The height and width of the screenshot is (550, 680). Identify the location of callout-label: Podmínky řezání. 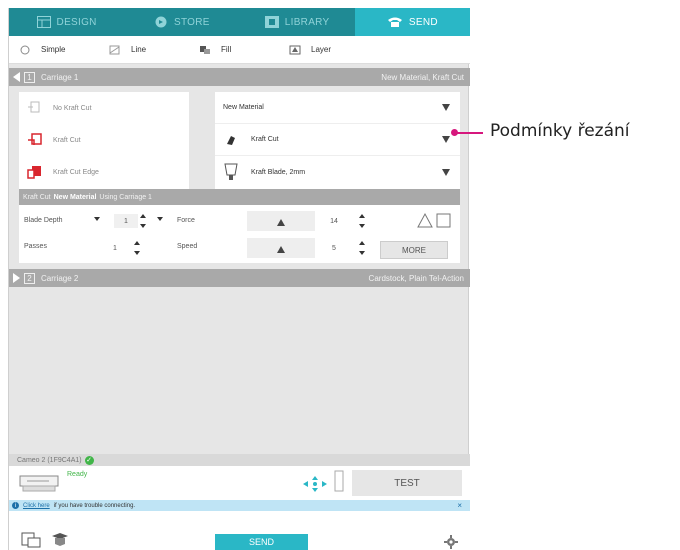
(560, 131).